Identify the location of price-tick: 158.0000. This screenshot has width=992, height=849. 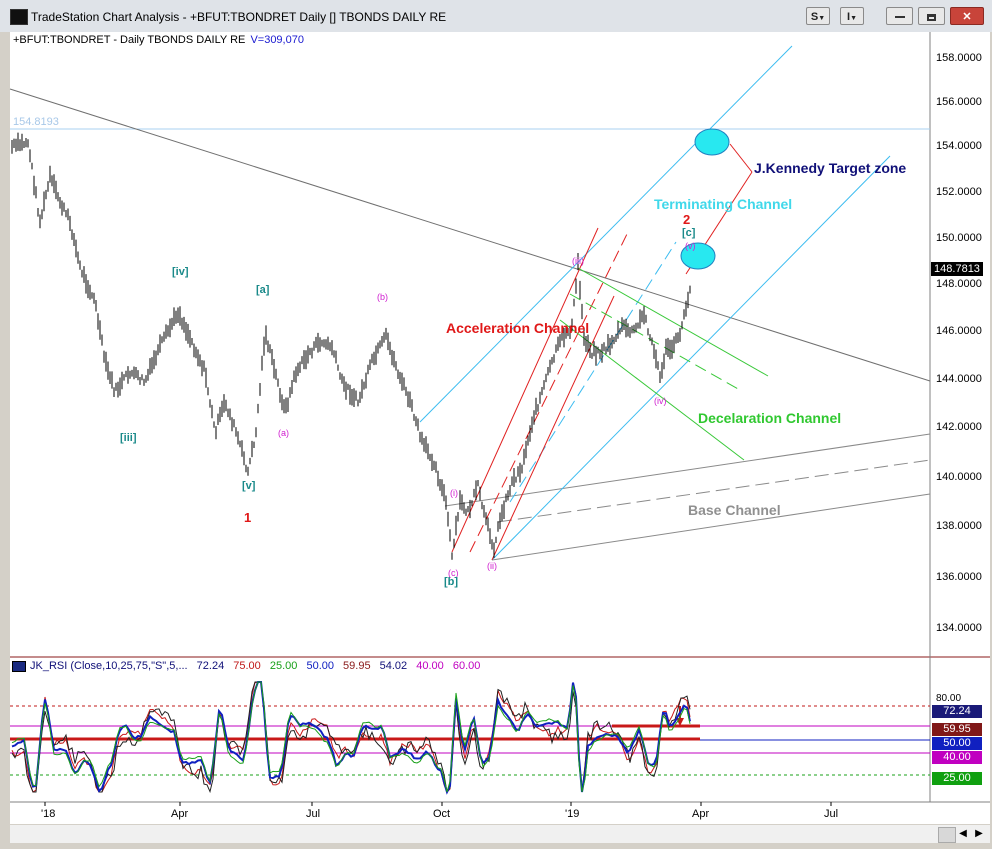
(959, 58).